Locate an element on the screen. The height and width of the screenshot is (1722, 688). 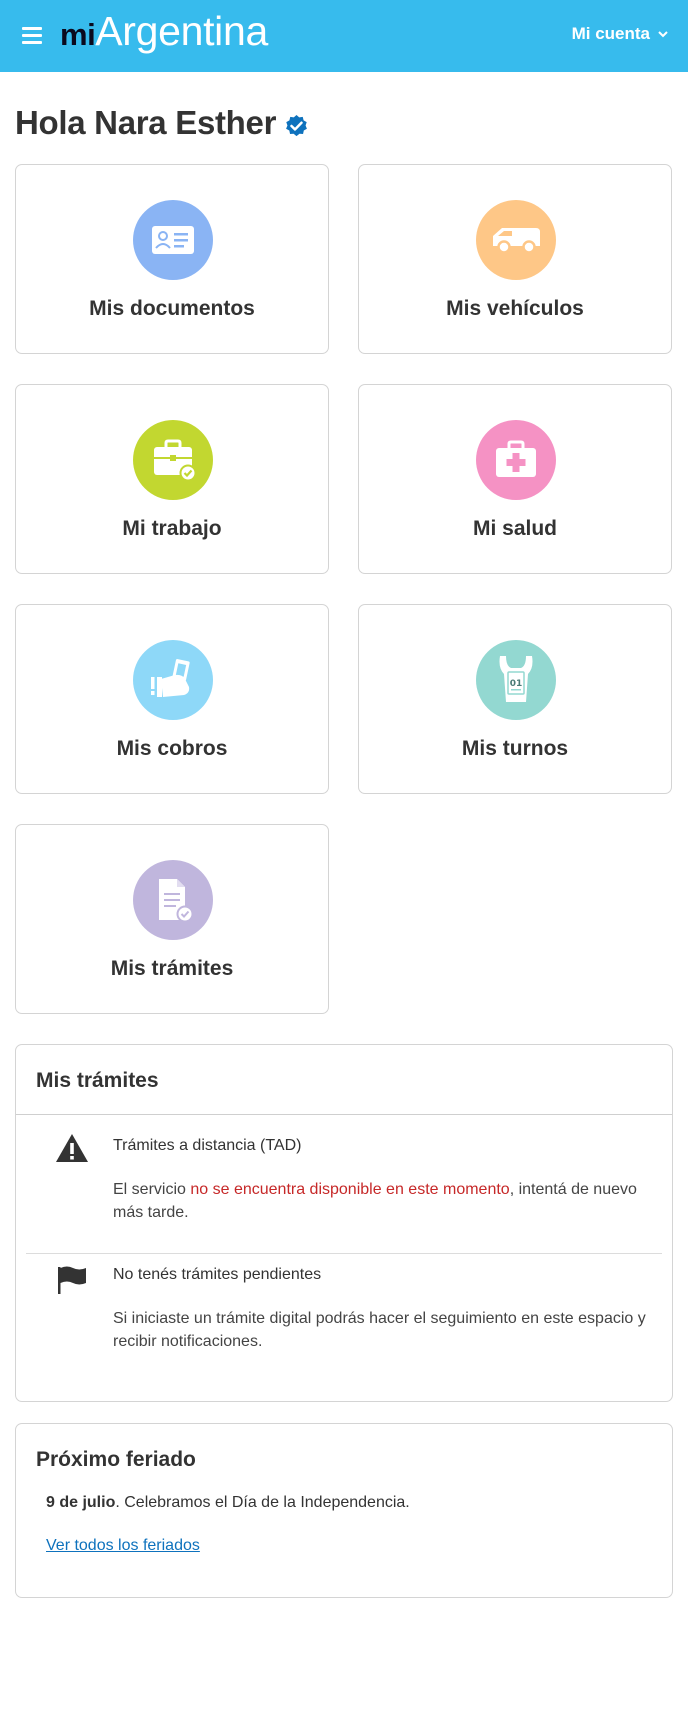
card-mi-salud: Mi salud is located at coordinates (515, 479).